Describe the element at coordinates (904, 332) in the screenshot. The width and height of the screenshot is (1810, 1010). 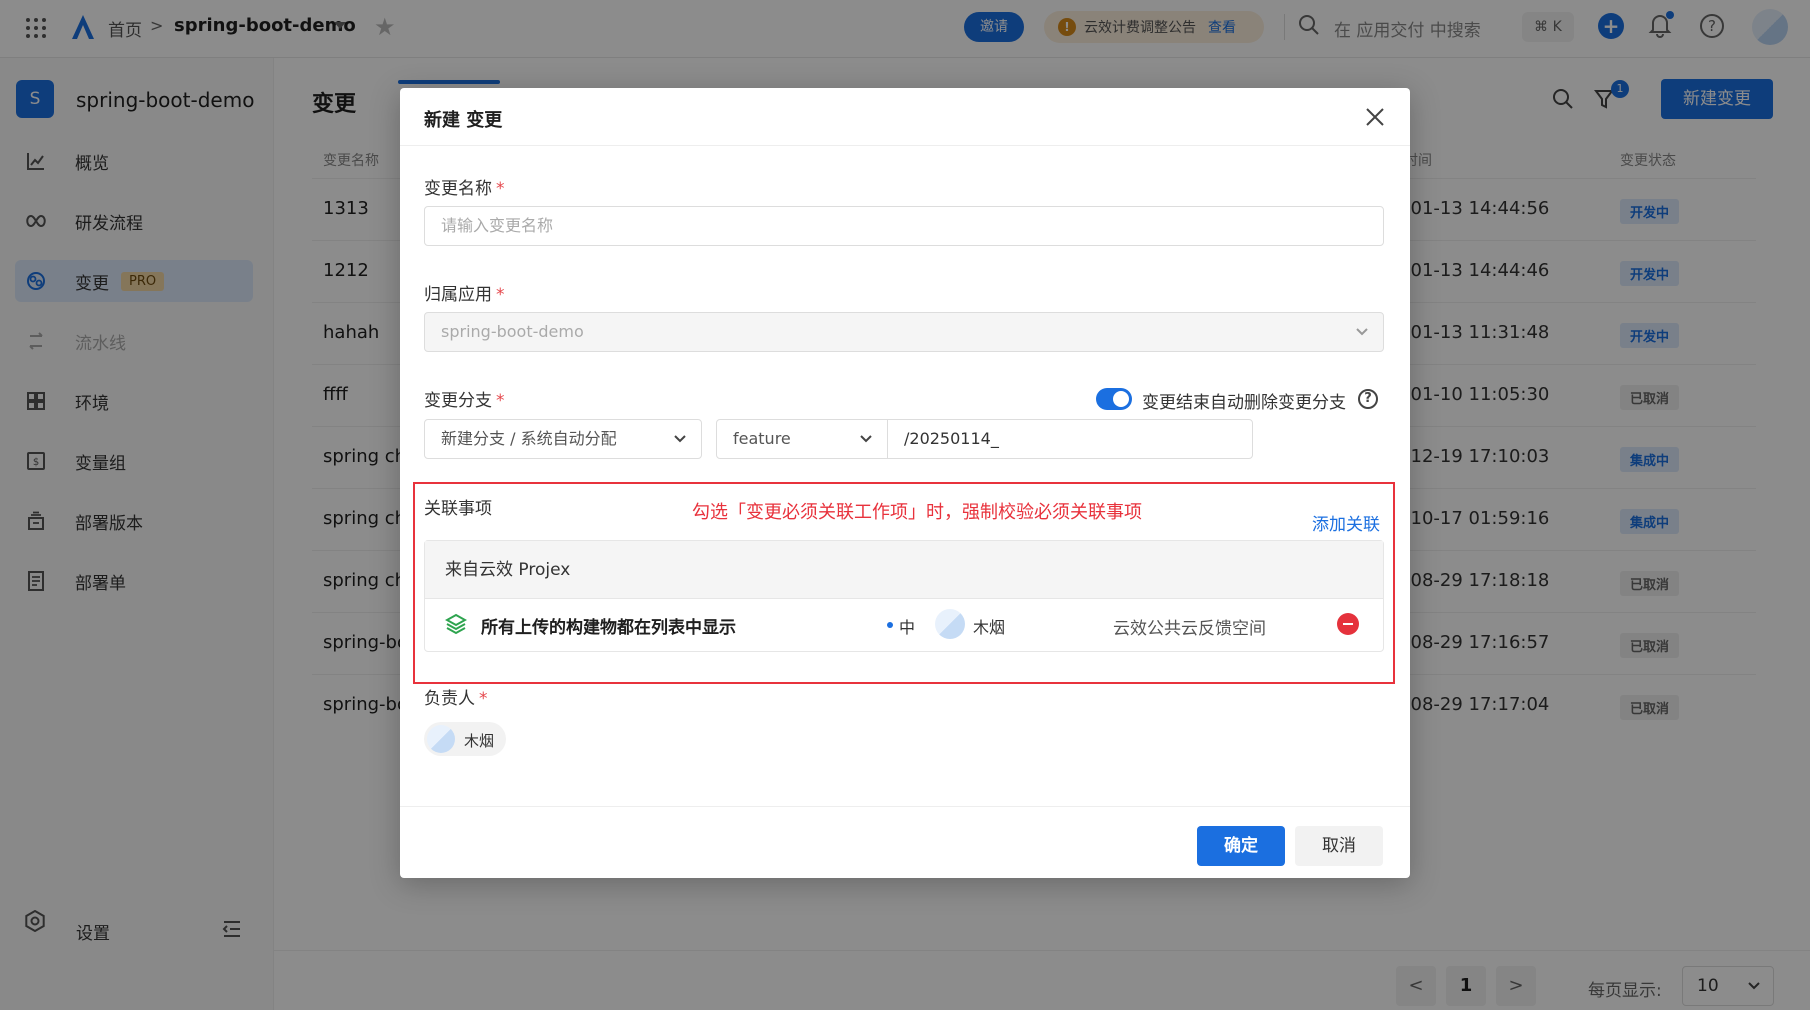
I see `app-select: spring-boot-demo` at that location.